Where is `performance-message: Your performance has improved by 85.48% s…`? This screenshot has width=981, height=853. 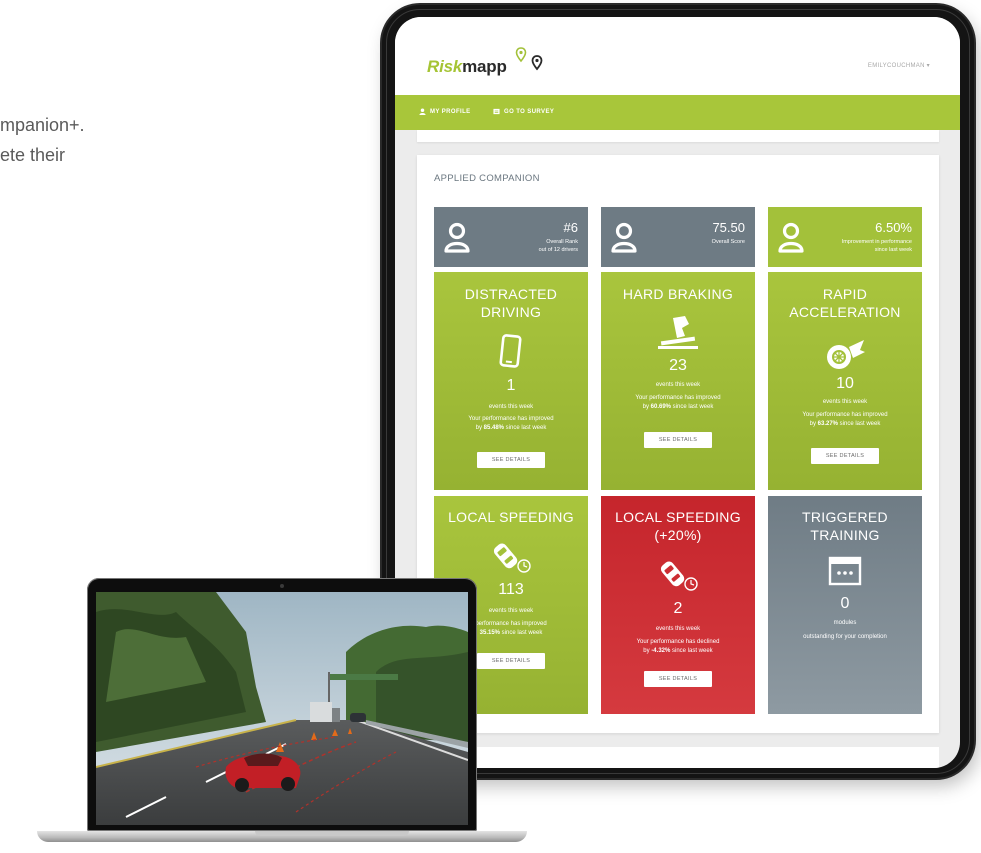
performance-message: Your performance has improved by 85.48% s… is located at coordinates (511, 423).